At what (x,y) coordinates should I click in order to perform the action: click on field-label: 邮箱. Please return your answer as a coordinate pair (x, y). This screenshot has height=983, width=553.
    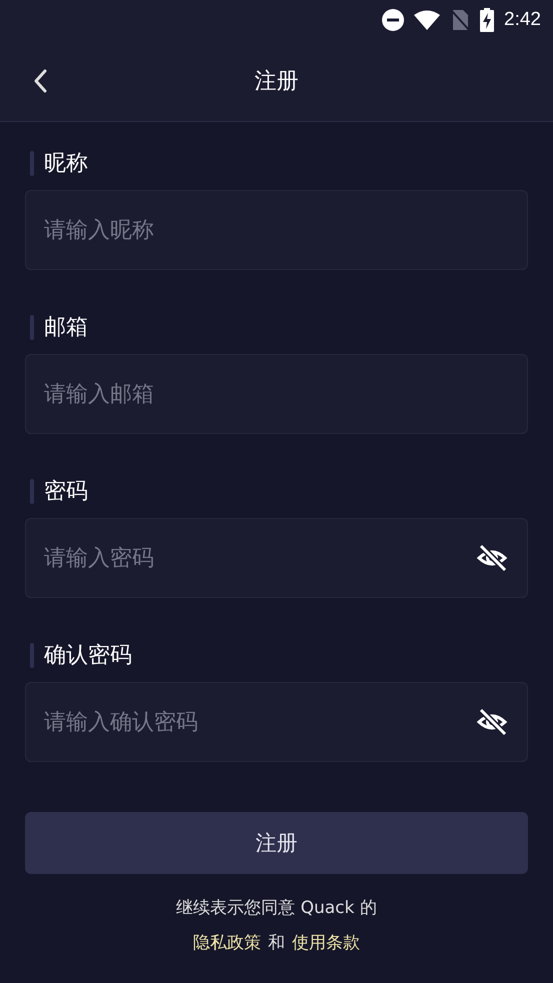
    Looking at the image, I should click on (66, 328).